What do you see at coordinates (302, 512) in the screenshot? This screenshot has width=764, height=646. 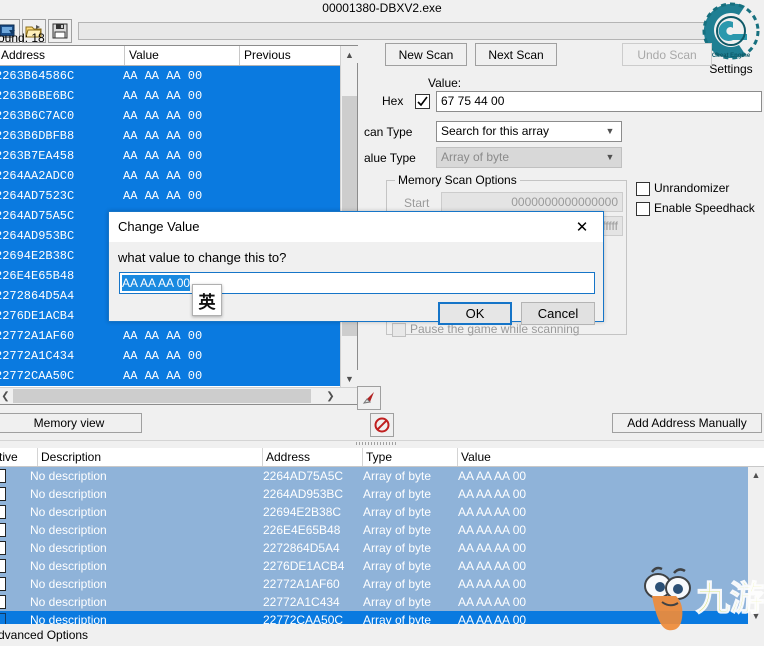 I see `row-address: 22694E2B38C` at bounding box center [302, 512].